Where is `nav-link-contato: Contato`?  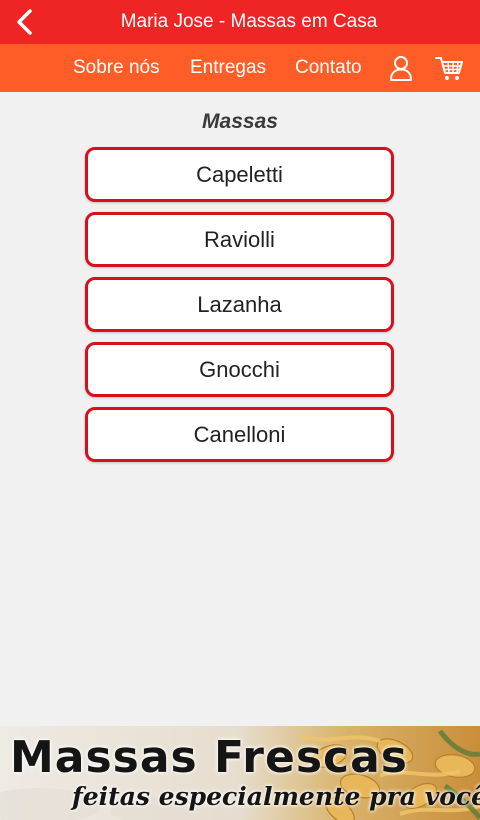
nav-link-contato: Contato is located at coordinates (328, 68).